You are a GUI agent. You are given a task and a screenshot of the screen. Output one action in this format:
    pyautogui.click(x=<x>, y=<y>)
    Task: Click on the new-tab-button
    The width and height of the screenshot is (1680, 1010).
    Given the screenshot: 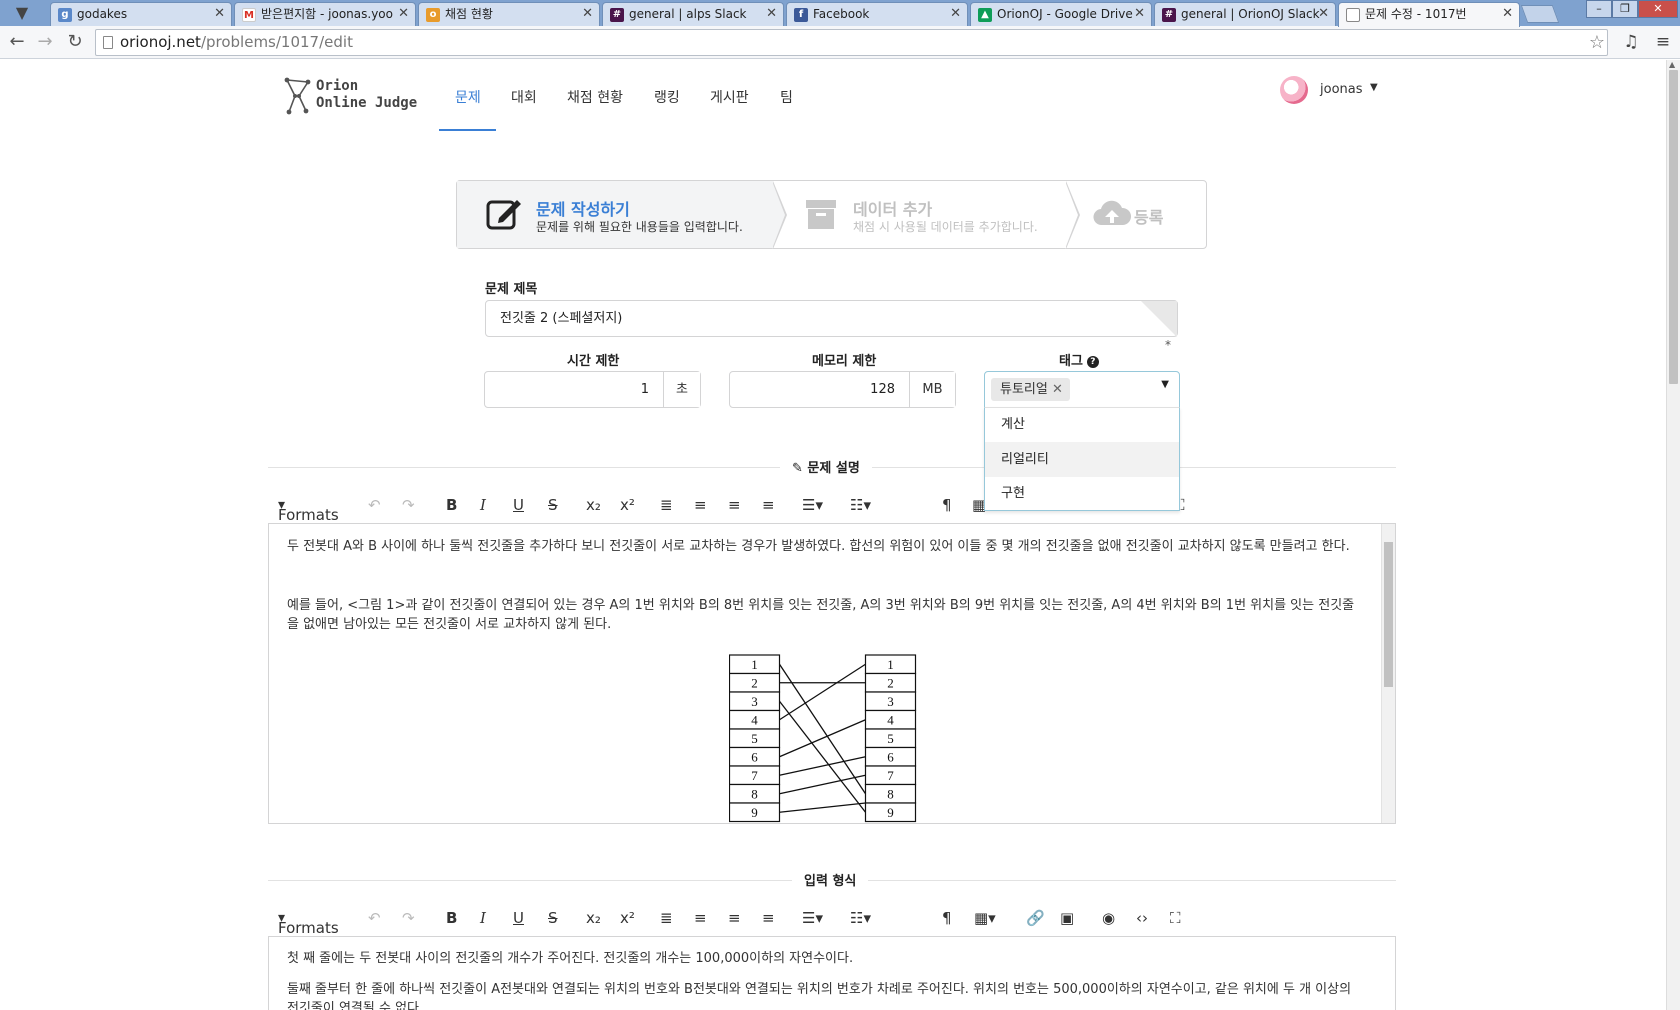 What is the action you would take?
    pyautogui.click(x=1540, y=14)
    